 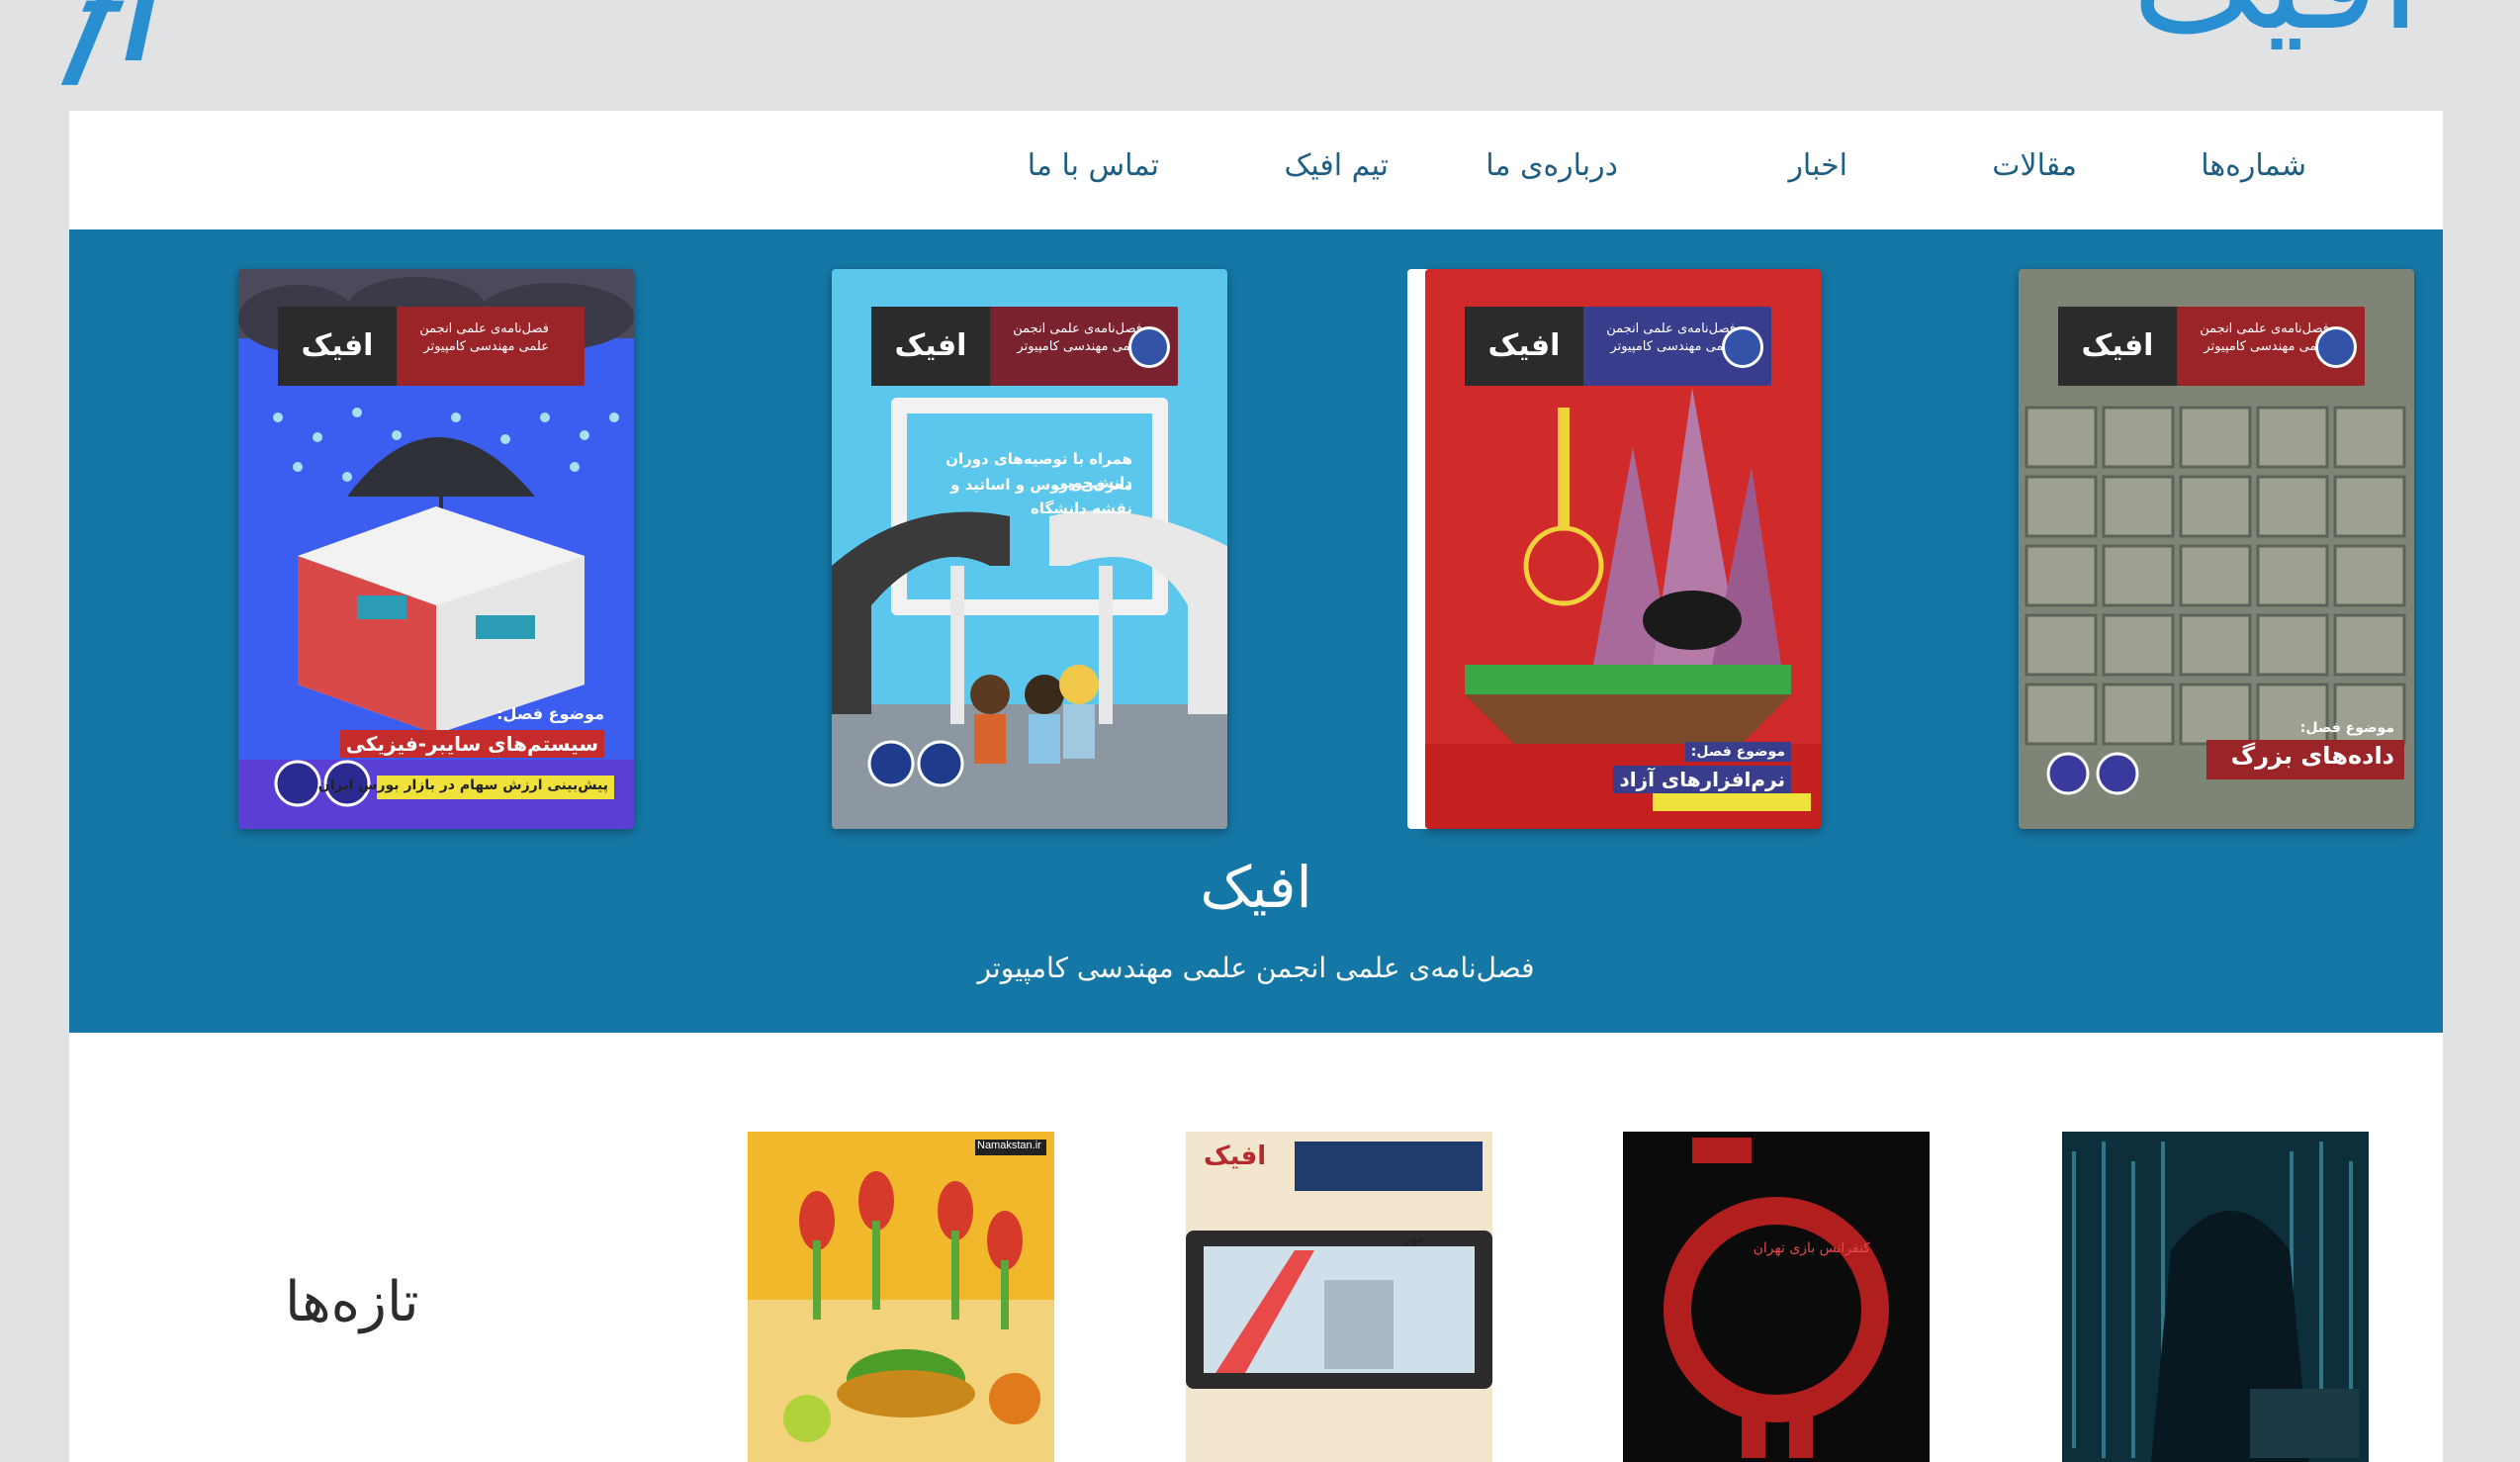 What do you see at coordinates (109, 43) in the screenshot?
I see `site-logo-latin: ƒi` at bounding box center [109, 43].